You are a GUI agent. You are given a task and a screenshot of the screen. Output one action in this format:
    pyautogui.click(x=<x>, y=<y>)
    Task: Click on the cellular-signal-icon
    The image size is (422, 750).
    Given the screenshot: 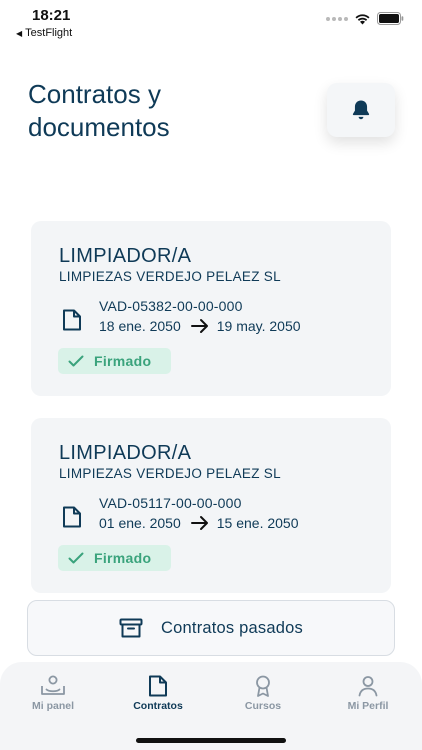 What is the action you would take?
    pyautogui.click(x=337, y=18)
    